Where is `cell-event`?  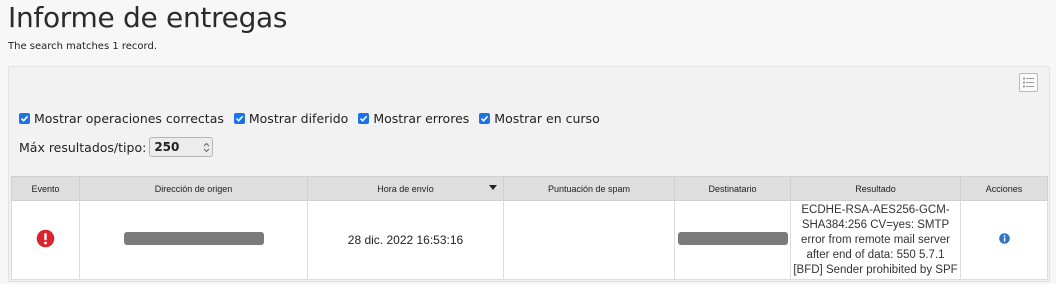 cell-event is located at coordinates (45, 240).